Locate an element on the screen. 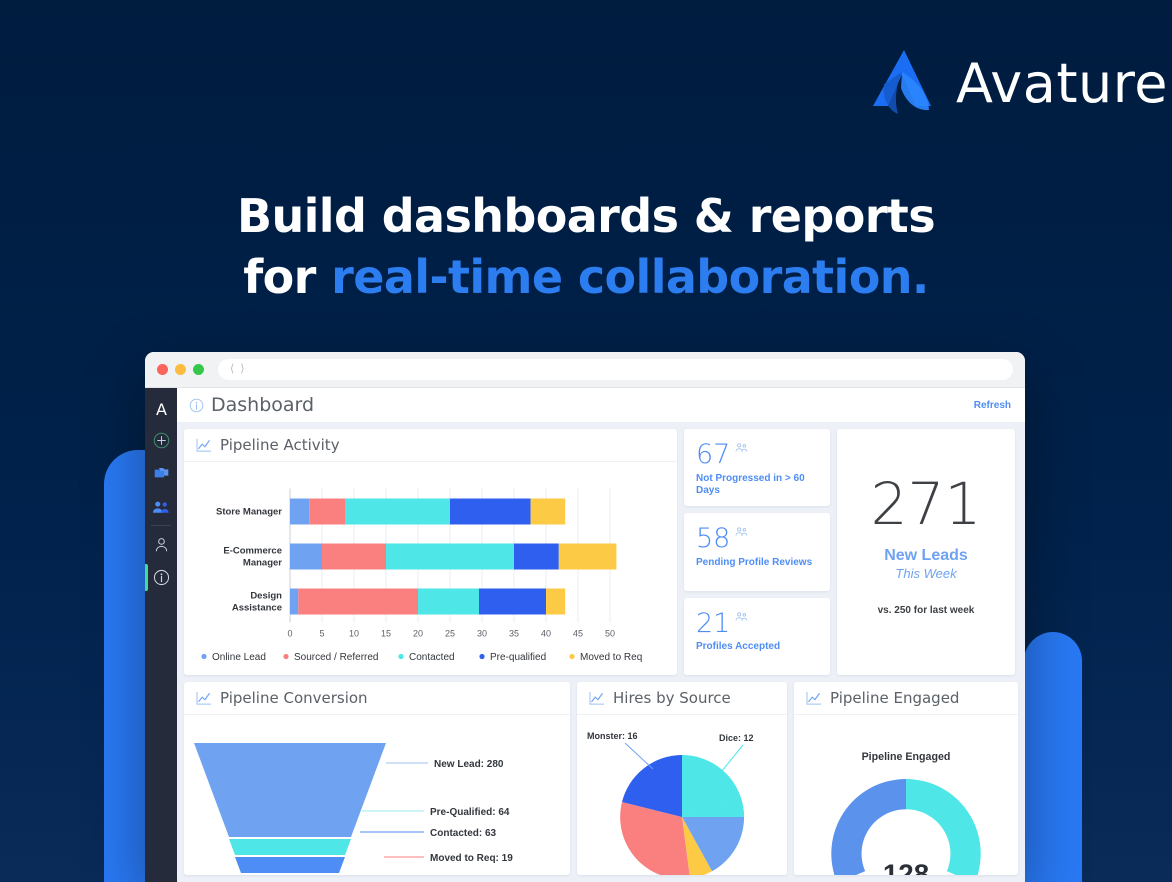 The image size is (1172, 882). maximize-window-button is located at coordinates (198, 369).